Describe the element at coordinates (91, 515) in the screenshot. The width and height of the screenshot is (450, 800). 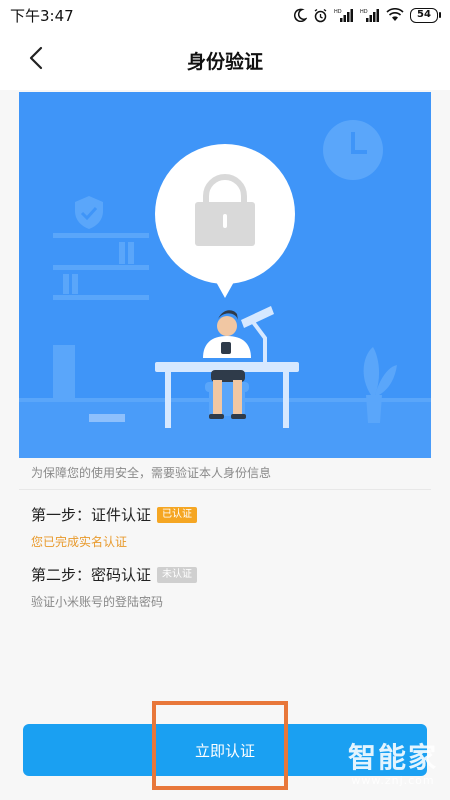
I see `step-title: 第一步：证件认证` at that location.